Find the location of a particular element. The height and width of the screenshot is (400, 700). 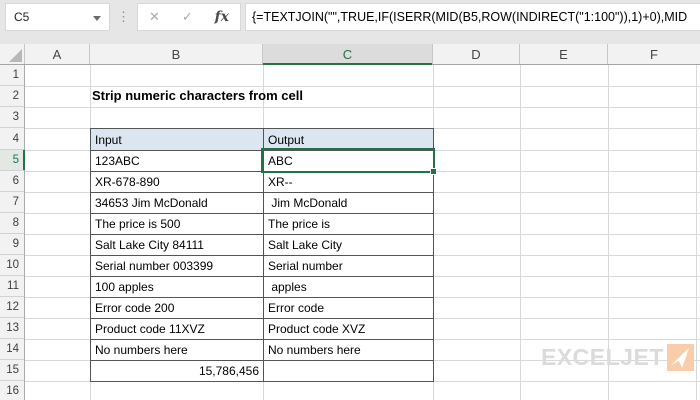

fill-handle is located at coordinates (433, 171).